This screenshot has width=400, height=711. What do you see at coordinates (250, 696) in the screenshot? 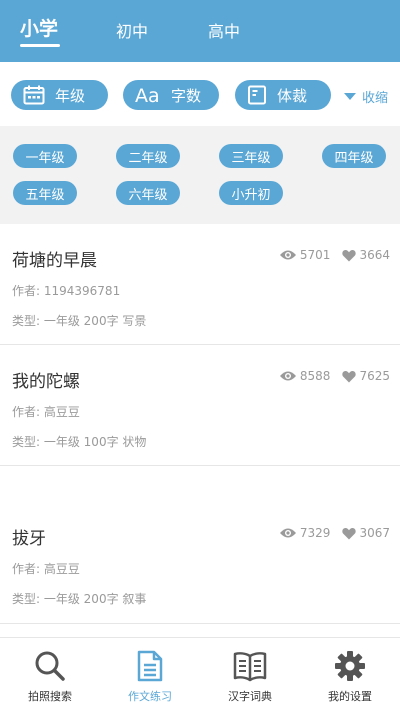
I see `nav-character-dictionary-label: 汉字词典` at bounding box center [250, 696].